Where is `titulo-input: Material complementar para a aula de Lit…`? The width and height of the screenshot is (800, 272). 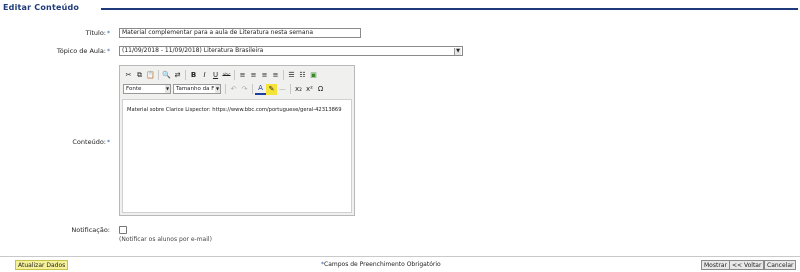
titulo-input: Material complementar para a aula de Lit… is located at coordinates (240, 33).